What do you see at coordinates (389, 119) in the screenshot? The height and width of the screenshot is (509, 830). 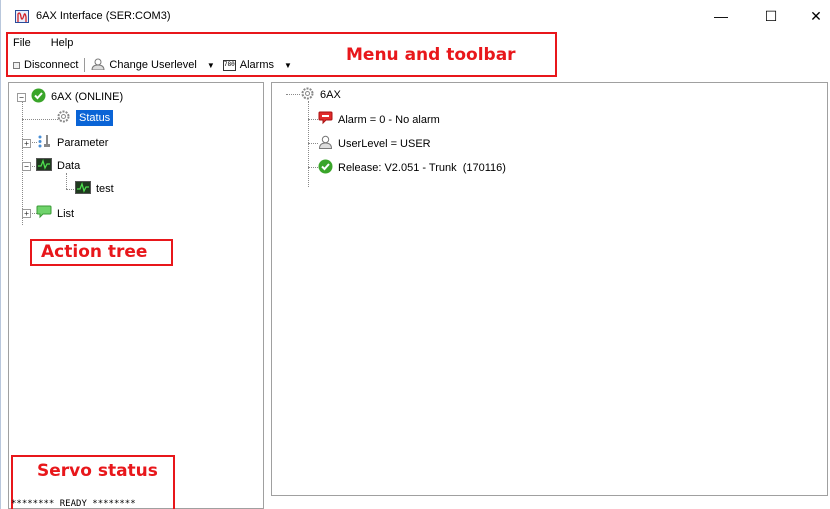 I see `detail-alarm-label: Alarm = 0 - No alarm` at bounding box center [389, 119].